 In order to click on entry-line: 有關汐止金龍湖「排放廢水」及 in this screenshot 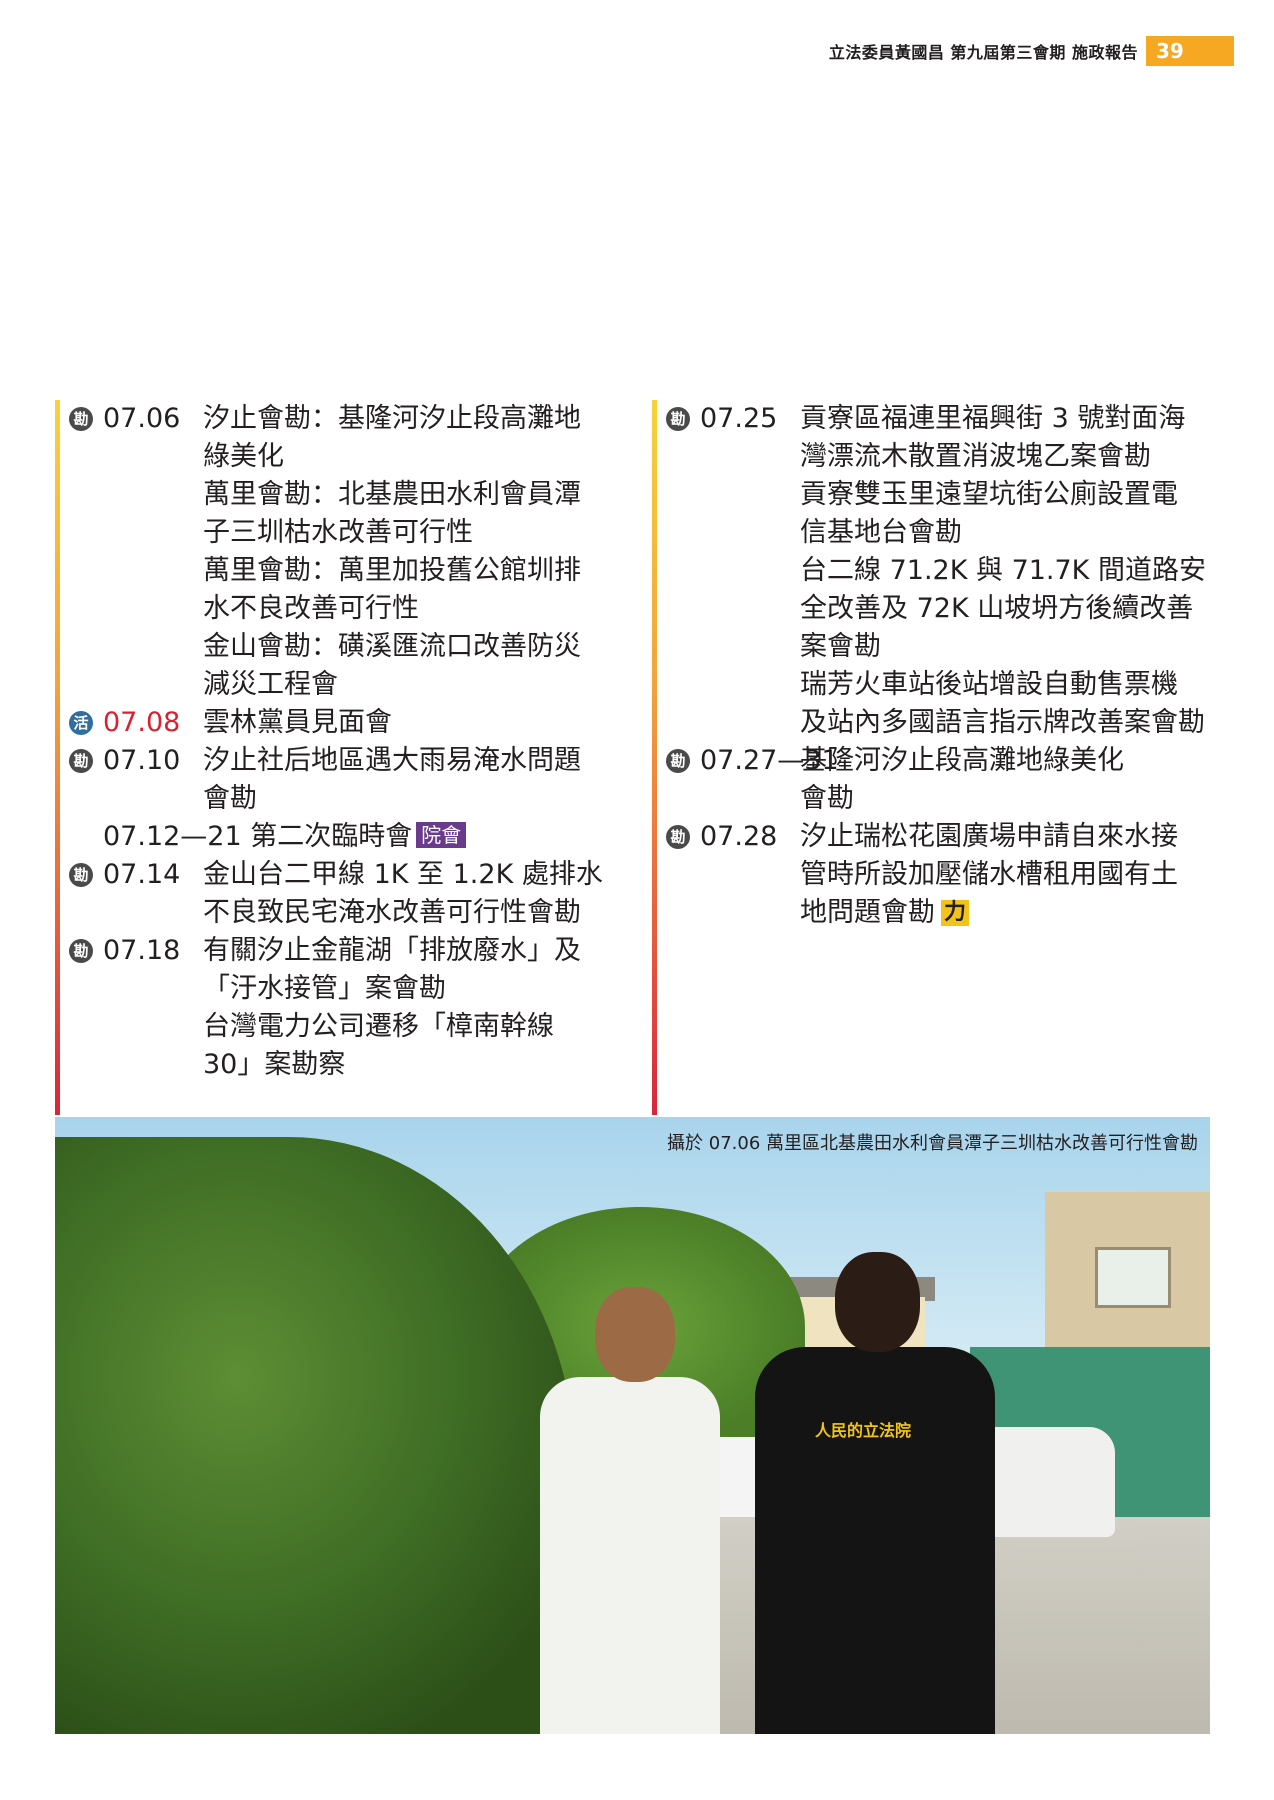, I will do `click(392, 950)`.